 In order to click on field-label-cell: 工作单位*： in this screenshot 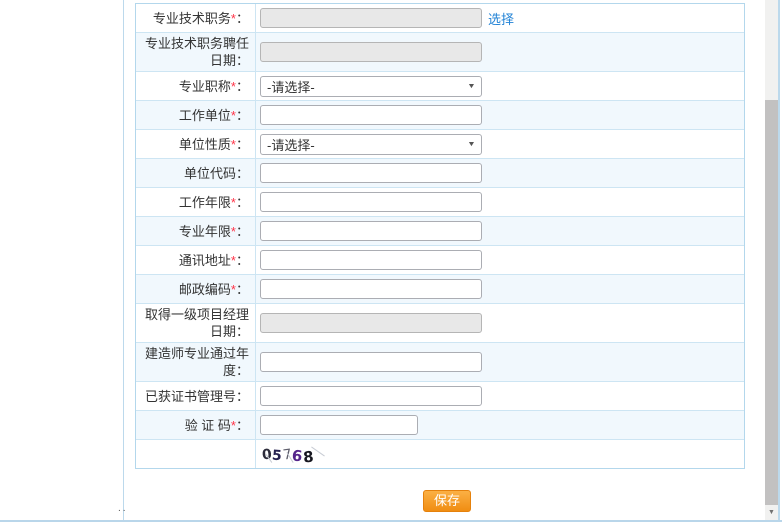, I will do `click(196, 115)`.